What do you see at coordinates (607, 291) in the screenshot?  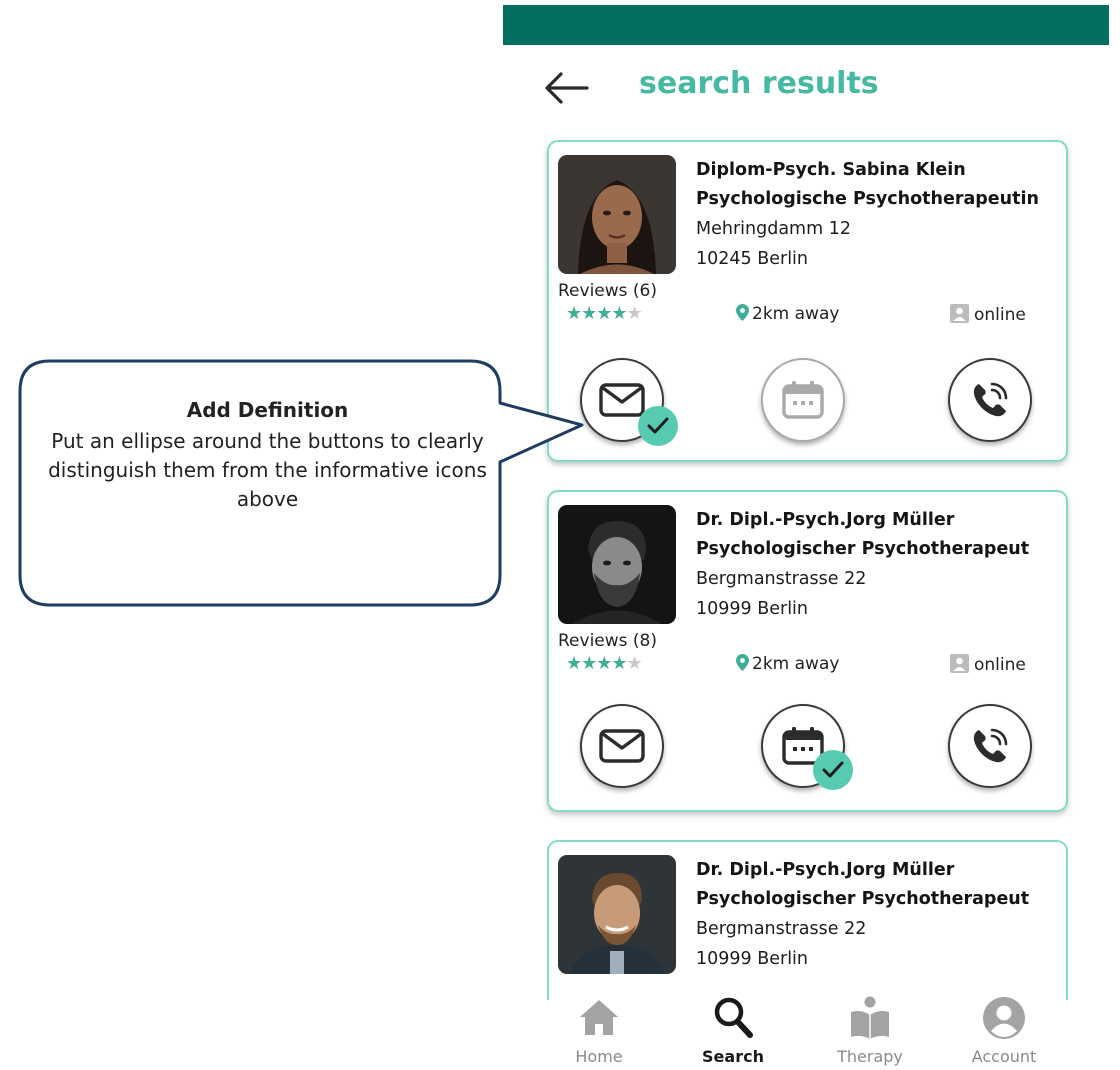 I see `reviews-link: Reviews (6)` at bounding box center [607, 291].